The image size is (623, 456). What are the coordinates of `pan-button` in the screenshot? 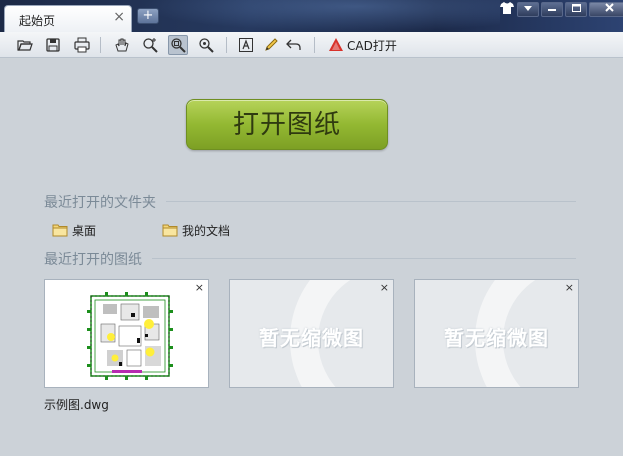 It's located at (122, 45).